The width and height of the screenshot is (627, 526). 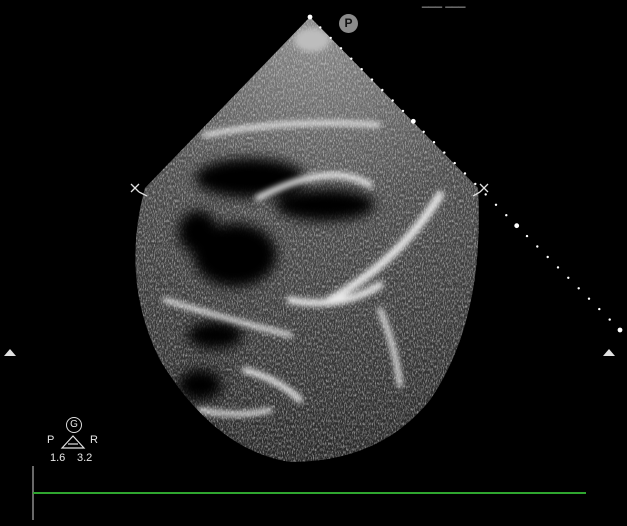 What do you see at coordinates (85, 458) in the screenshot?
I see `legend-right-value: 3.2` at bounding box center [85, 458].